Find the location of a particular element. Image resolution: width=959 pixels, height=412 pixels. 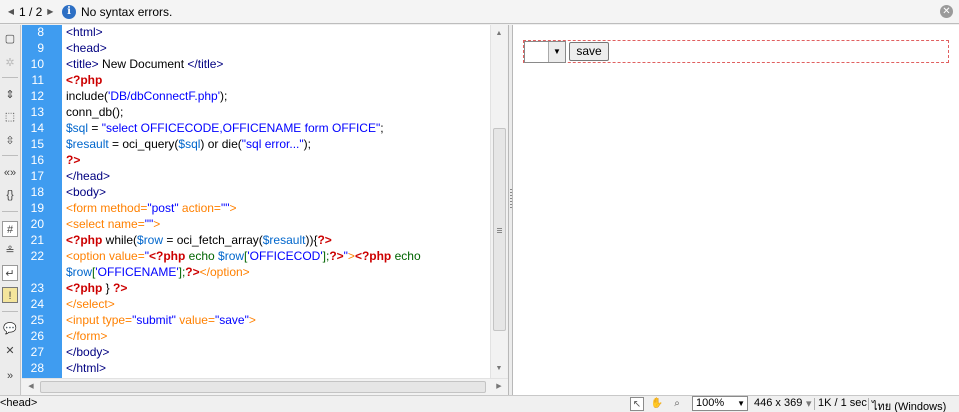

coding-toolbar: ▢ ✲ ⇕ ⬚ ⇳ «» {} # ≗ ↵ ! 💬 ✕ » is located at coordinates (10, 210).